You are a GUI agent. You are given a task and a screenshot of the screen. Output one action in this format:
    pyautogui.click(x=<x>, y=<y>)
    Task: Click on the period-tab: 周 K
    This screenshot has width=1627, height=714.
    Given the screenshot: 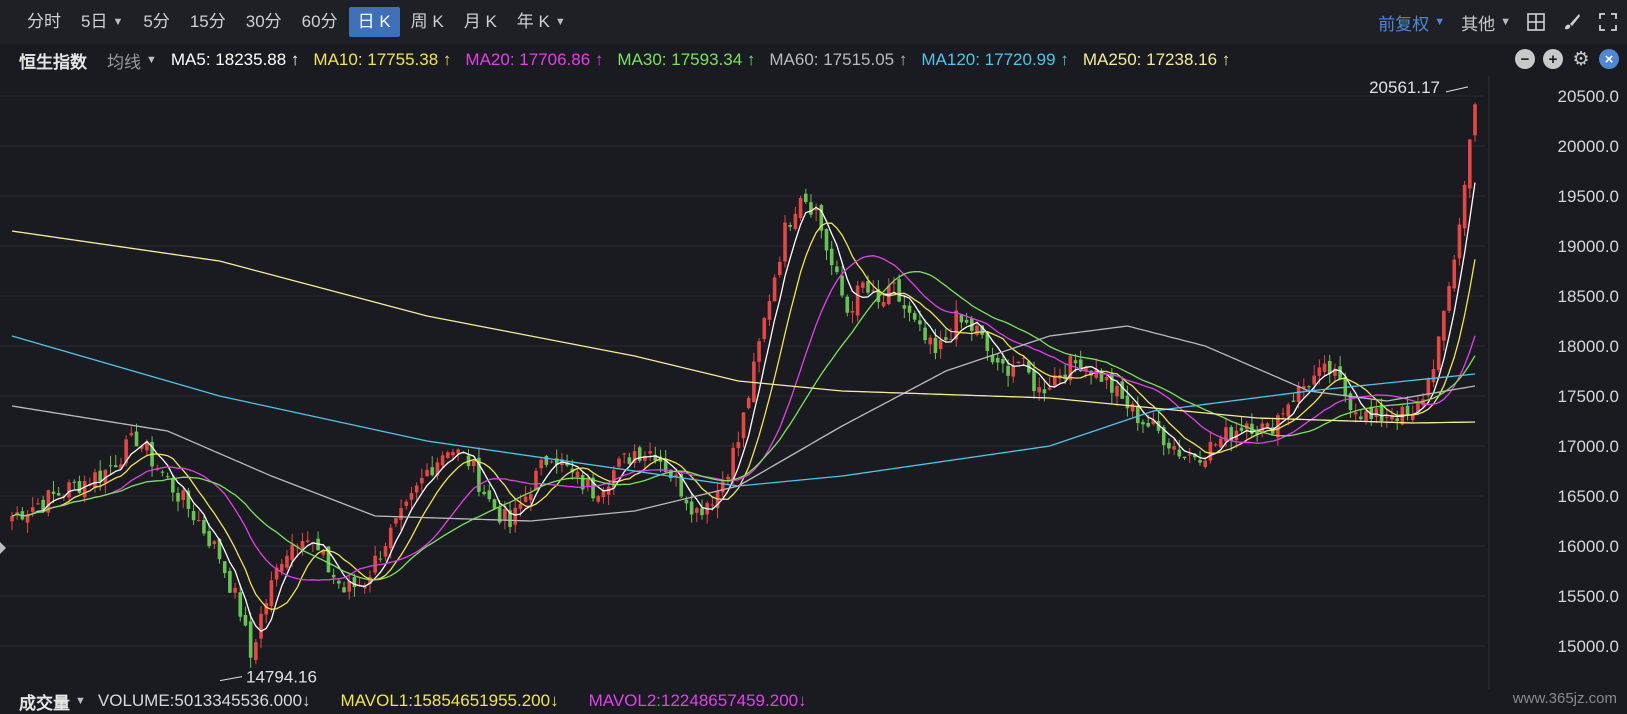 What is the action you would take?
    pyautogui.click(x=427, y=22)
    